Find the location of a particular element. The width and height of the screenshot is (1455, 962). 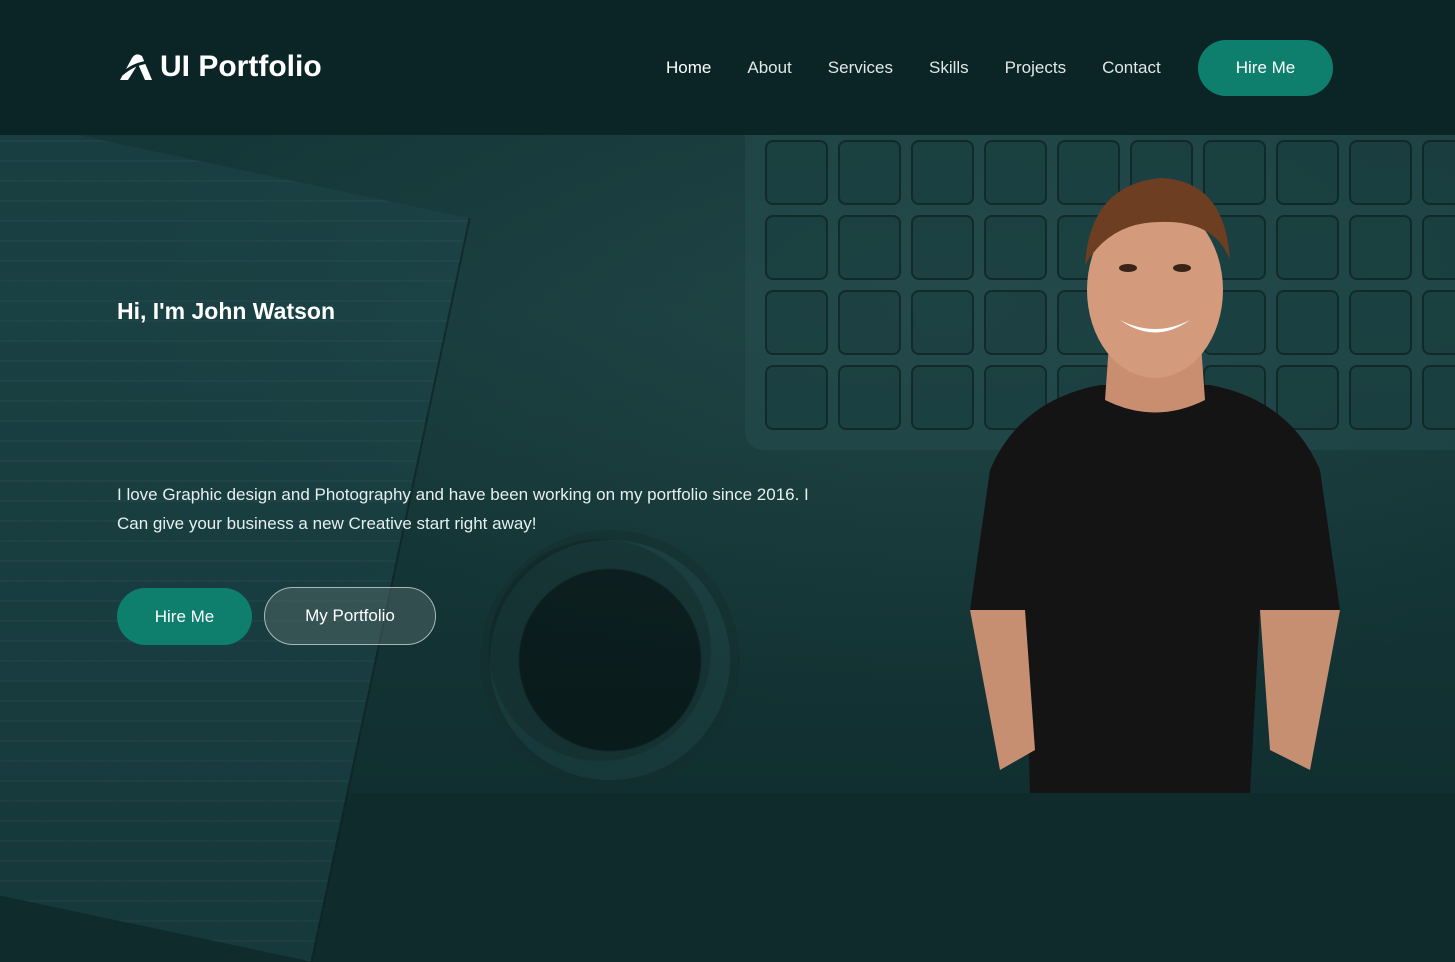

nav-item-about: About is located at coordinates (769, 68).